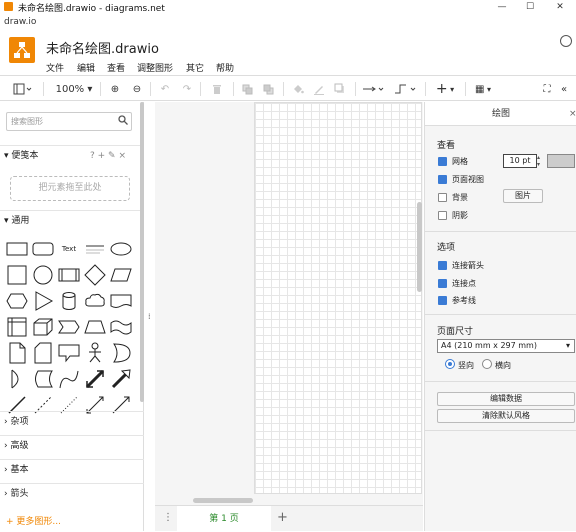 The image size is (576, 532). Describe the element at coordinates (69, 249) in the screenshot. I see `shape-text: Text` at that location.